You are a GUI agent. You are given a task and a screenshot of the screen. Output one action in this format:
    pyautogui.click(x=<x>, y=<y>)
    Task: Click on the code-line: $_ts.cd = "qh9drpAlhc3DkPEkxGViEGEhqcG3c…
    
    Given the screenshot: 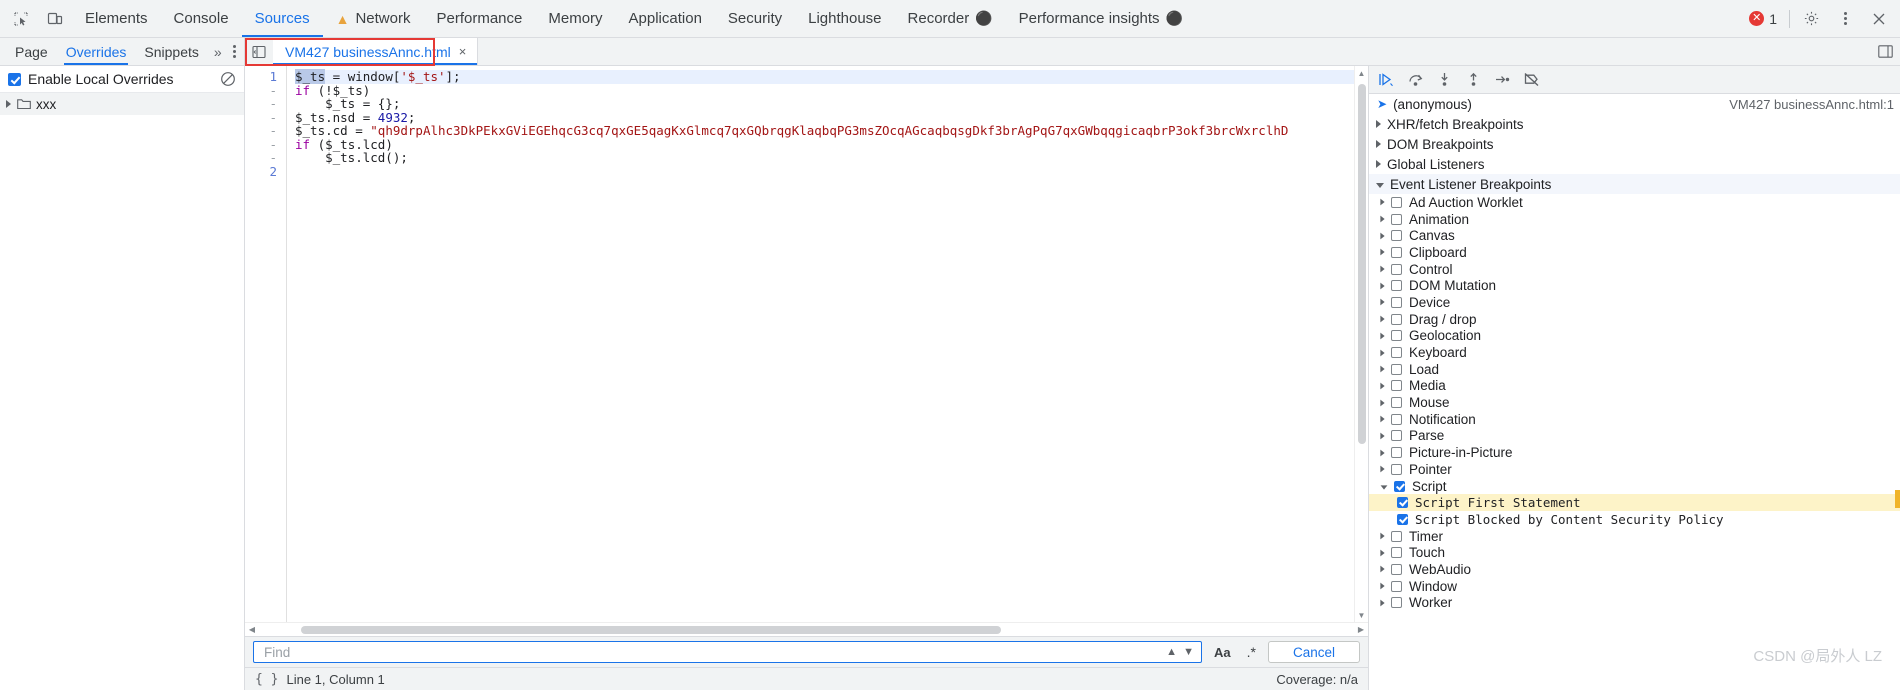 What is the action you would take?
    pyautogui.click(x=824, y=131)
    